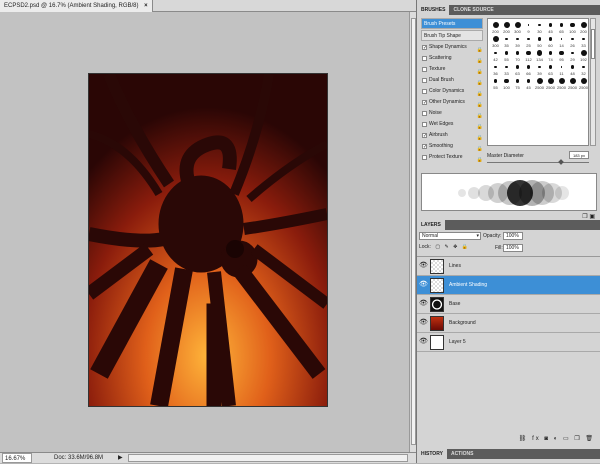 Image resolution: width=600 pixels, height=464 pixels. What do you see at coordinates (517, 83) in the screenshot?
I see `brush-preset: 75` at bounding box center [517, 83].